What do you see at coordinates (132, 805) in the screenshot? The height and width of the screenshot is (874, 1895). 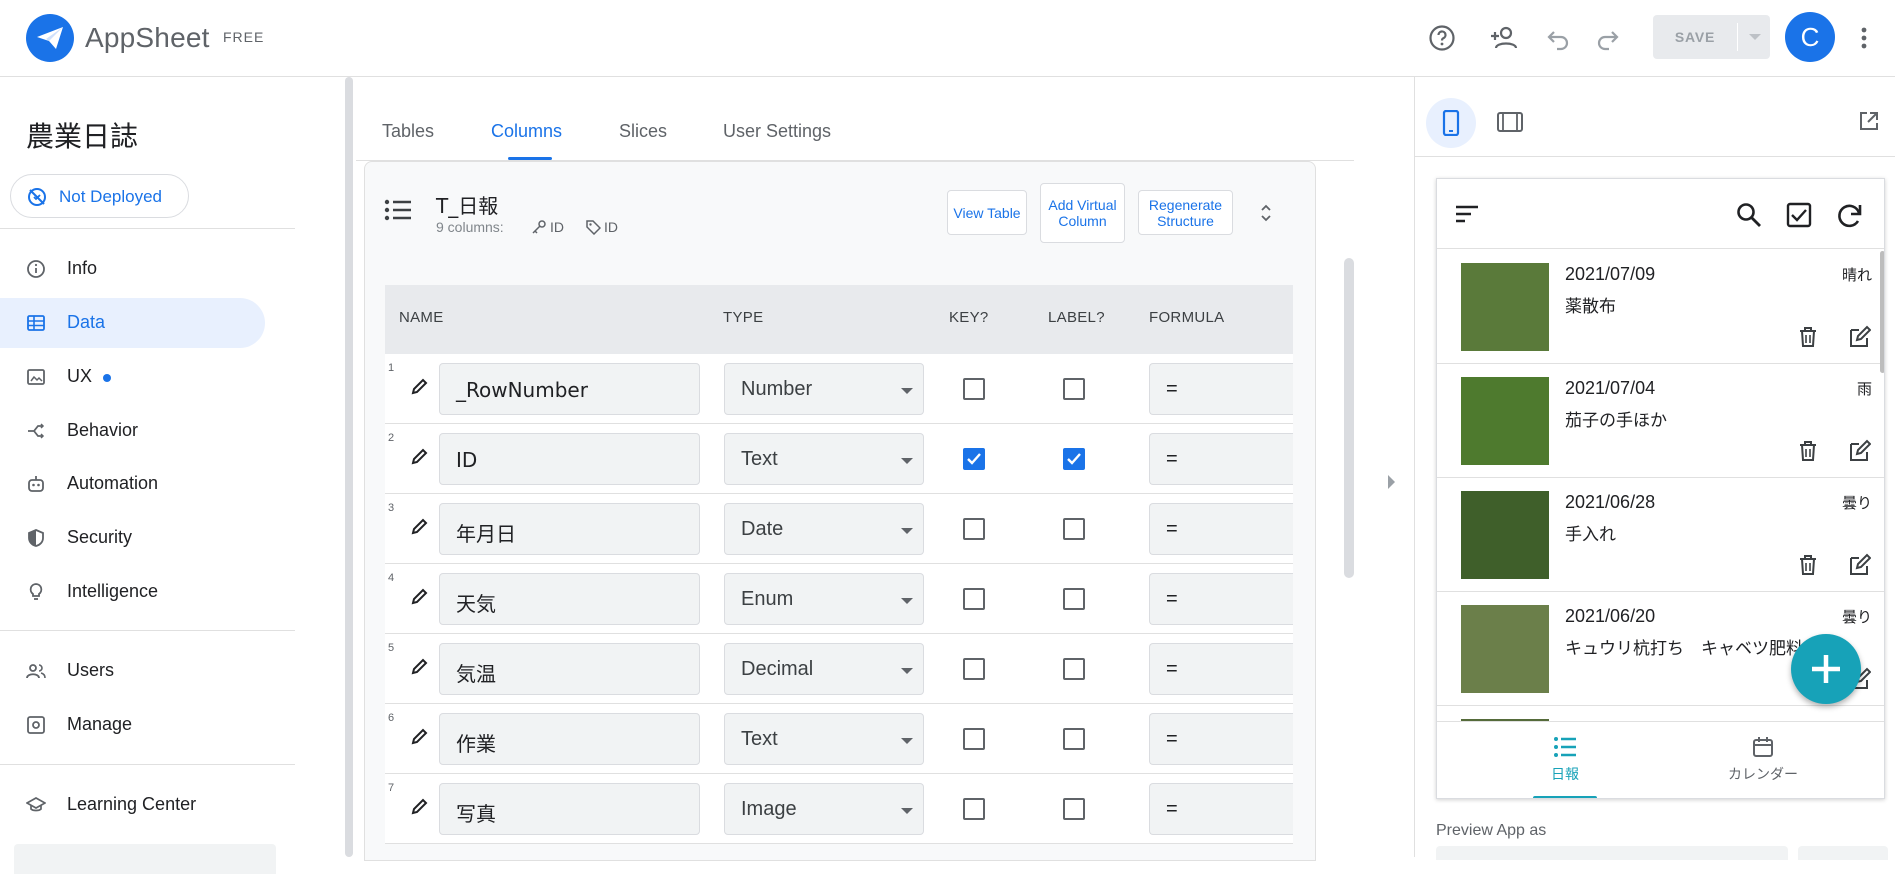 I see `sidebar-item-learning-center: Learning Center` at bounding box center [132, 805].